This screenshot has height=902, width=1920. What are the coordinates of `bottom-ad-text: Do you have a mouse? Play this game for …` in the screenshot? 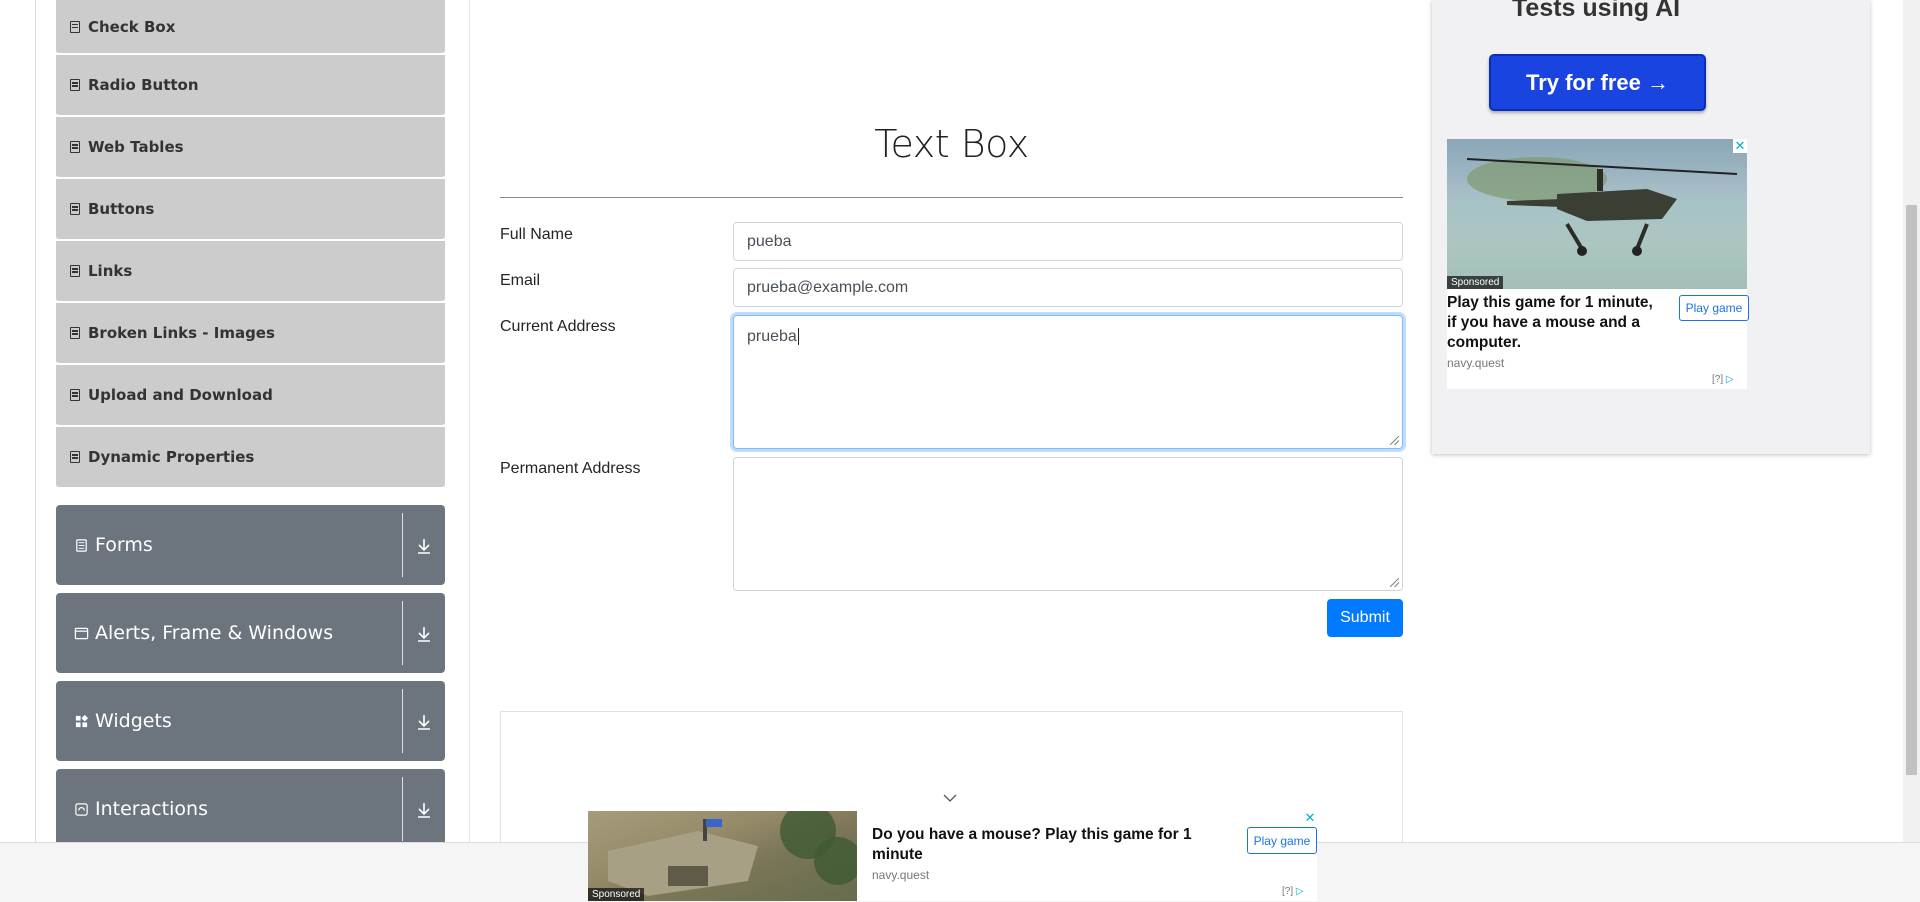 It's located at (1042, 845).